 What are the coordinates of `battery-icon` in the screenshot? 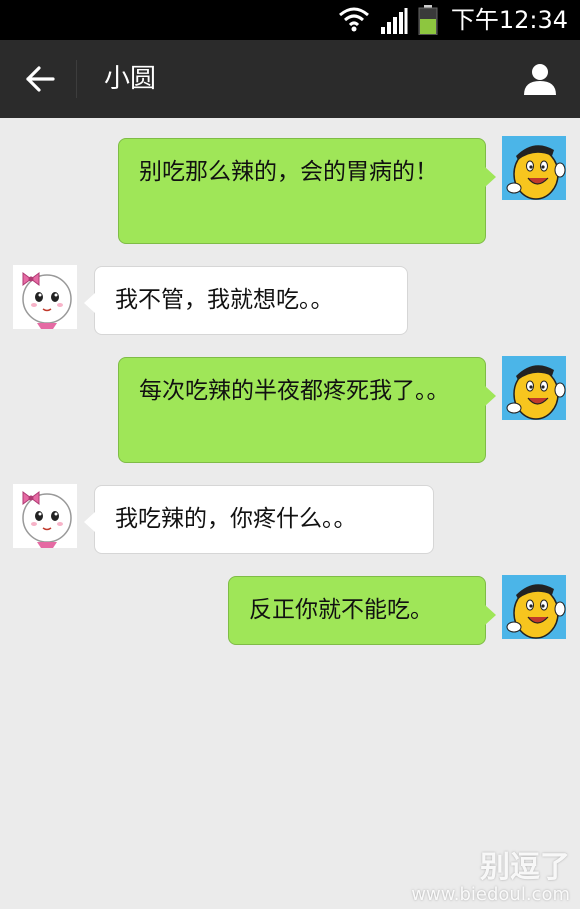 It's located at (428, 20).